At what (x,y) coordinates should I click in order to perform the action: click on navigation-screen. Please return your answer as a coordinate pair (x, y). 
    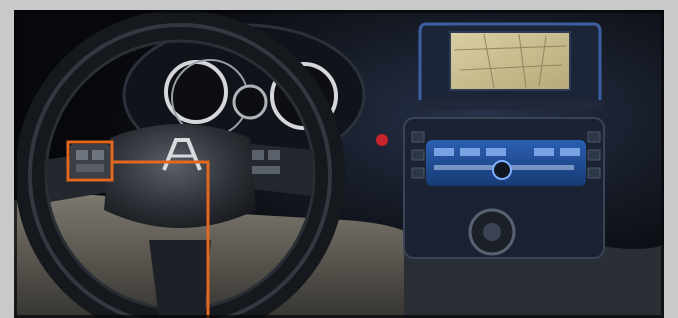
    Looking at the image, I should click on (510, 61).